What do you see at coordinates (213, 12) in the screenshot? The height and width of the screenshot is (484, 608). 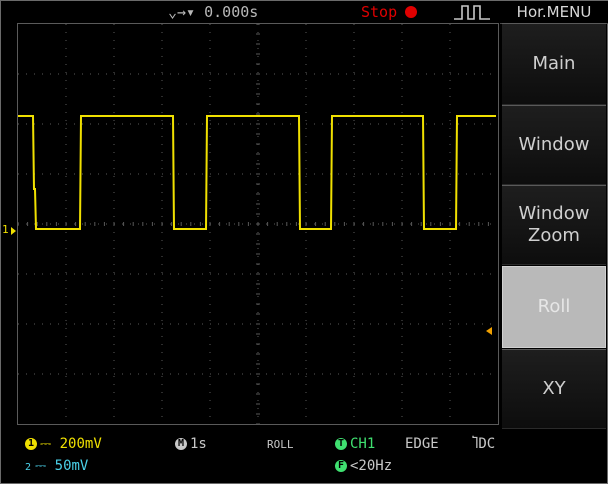 I see `trigger-position-readout: ⌄→▾ 0.000s` at bounding box center [213, 12].